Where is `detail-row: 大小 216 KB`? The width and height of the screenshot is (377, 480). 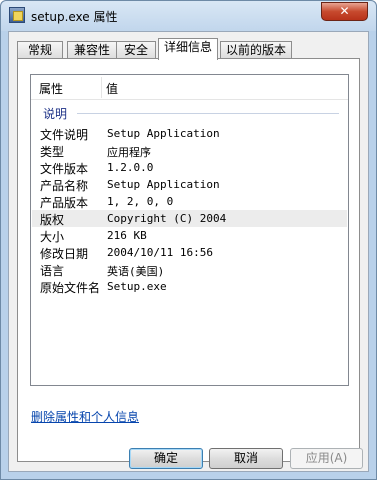 detail-row: 大小 216 KB is located at coordinates (189, 235).